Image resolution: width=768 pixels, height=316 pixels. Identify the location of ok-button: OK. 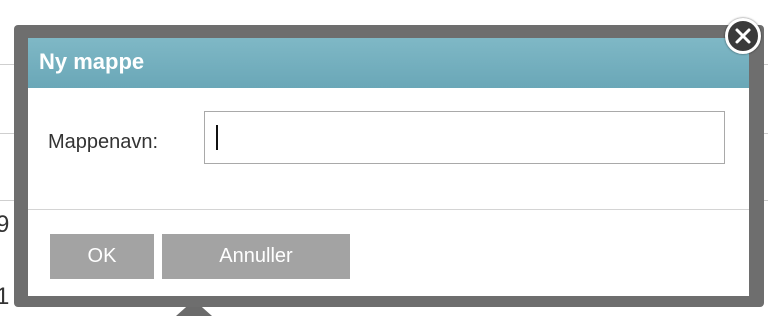
(102, 256).